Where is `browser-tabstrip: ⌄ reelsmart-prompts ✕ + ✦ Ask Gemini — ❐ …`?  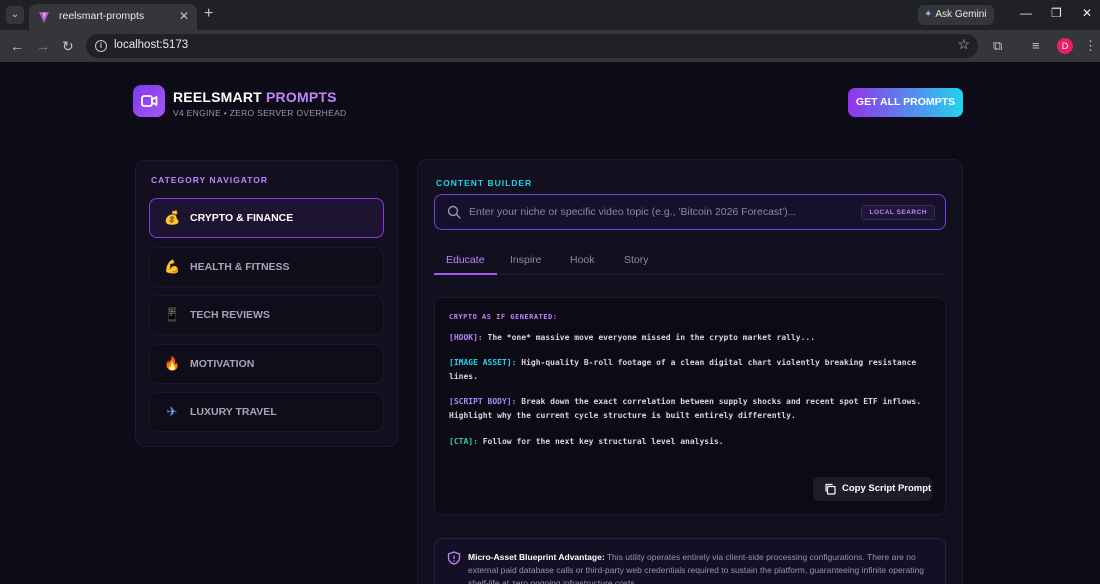 browser-tabstrip: ⌄ reelsmart-prompts ✕ + ✦ Ask Gemini — ❐ … is located at coordinates (550, 15).